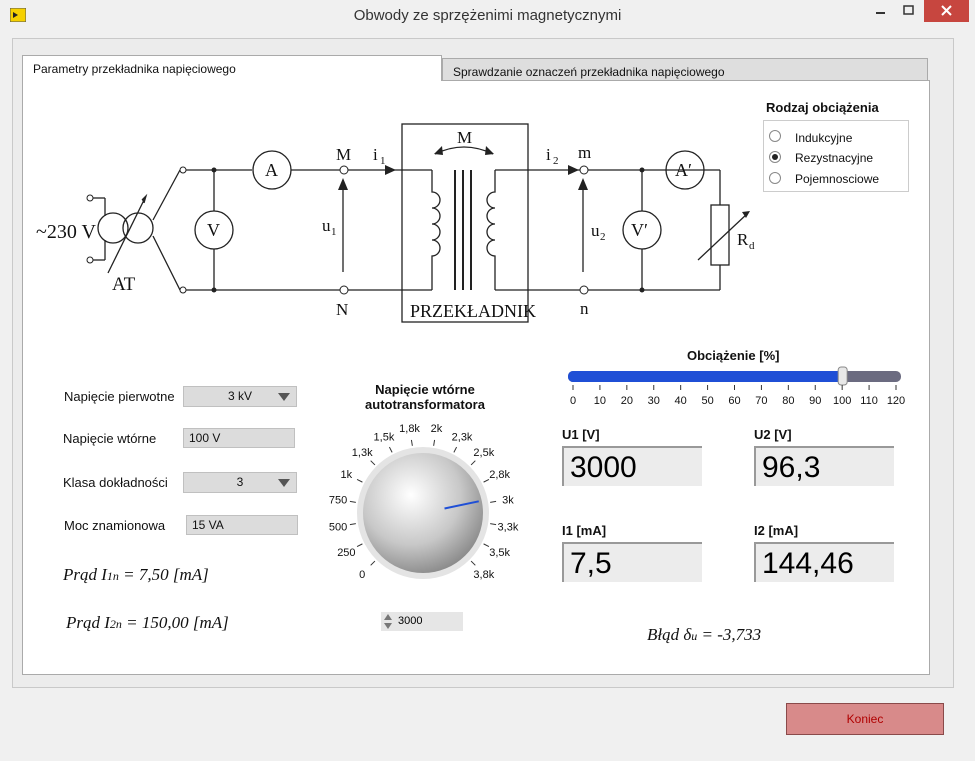  What do you see at coordinates (683, 170) in the screenshot?
I see `ammeter2-label: A′` at bounding box center [683, 170].